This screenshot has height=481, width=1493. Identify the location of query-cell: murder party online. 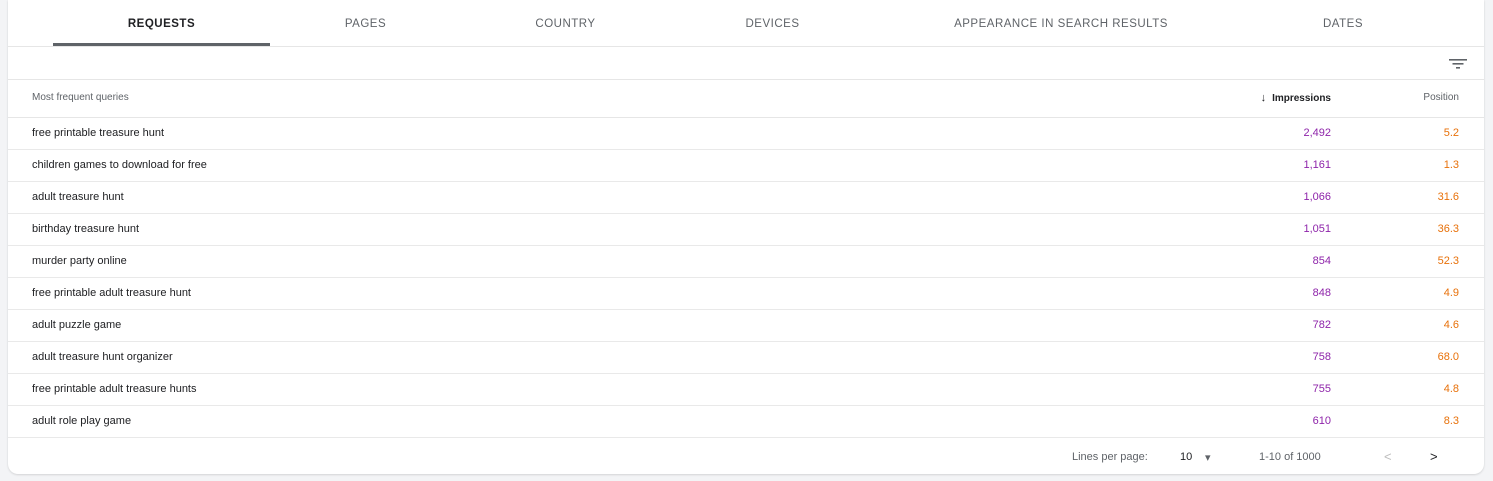
(79, 261).